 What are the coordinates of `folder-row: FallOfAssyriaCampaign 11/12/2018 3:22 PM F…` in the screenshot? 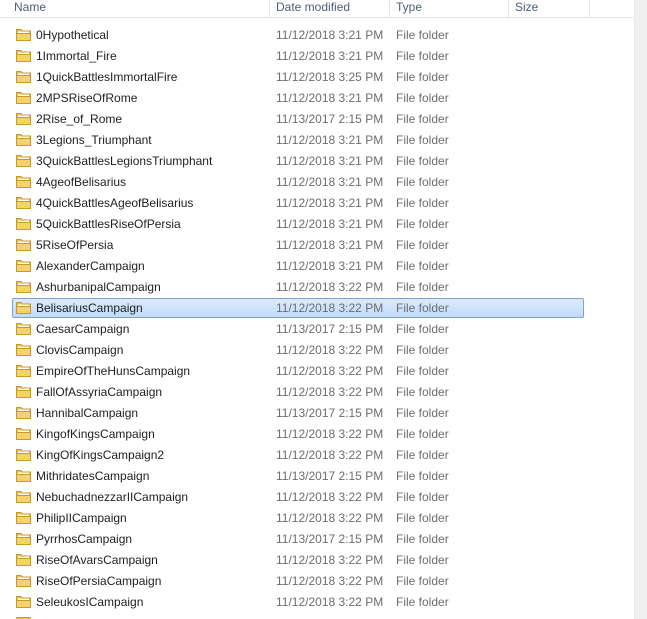 It's located at (317, 392).